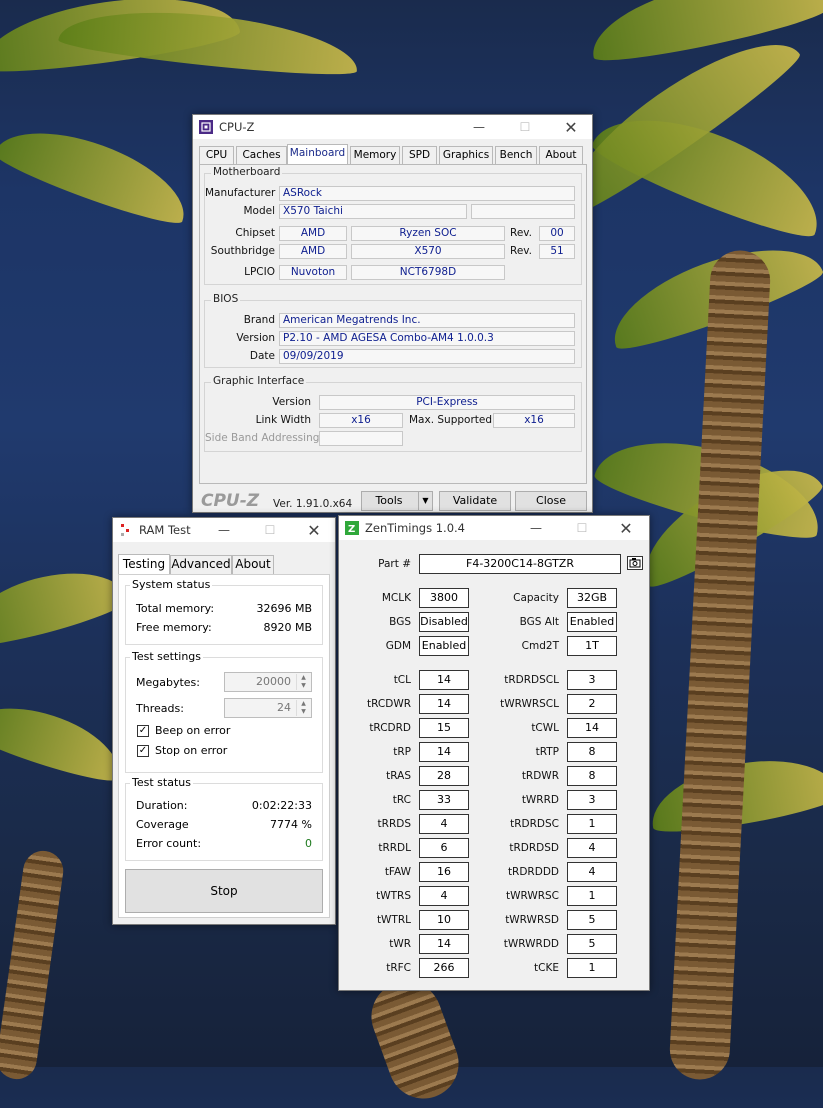 The width and height of the screenshot is (823, 1108). I want to click on timing-row-left-label: tRP, so click(402, 752).